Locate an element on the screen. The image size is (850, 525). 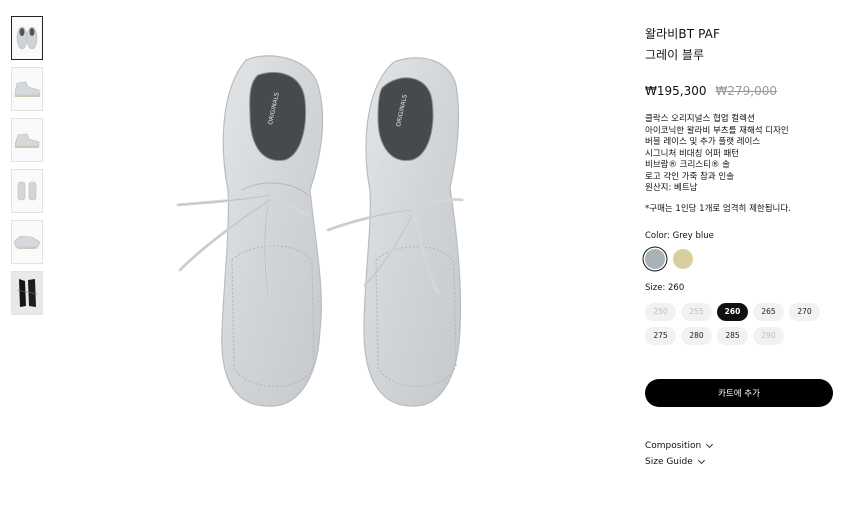
thumbnail-back-pair is located at coordinates (27, 191).